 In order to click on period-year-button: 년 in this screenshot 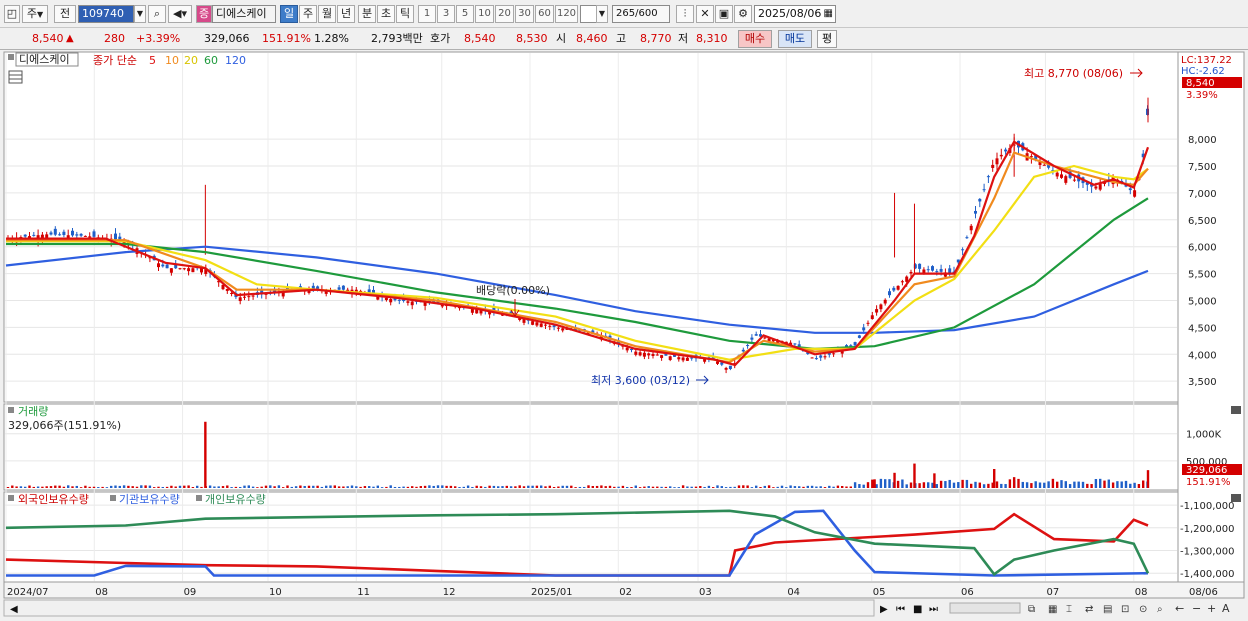, I will do `click(346, 14)`.